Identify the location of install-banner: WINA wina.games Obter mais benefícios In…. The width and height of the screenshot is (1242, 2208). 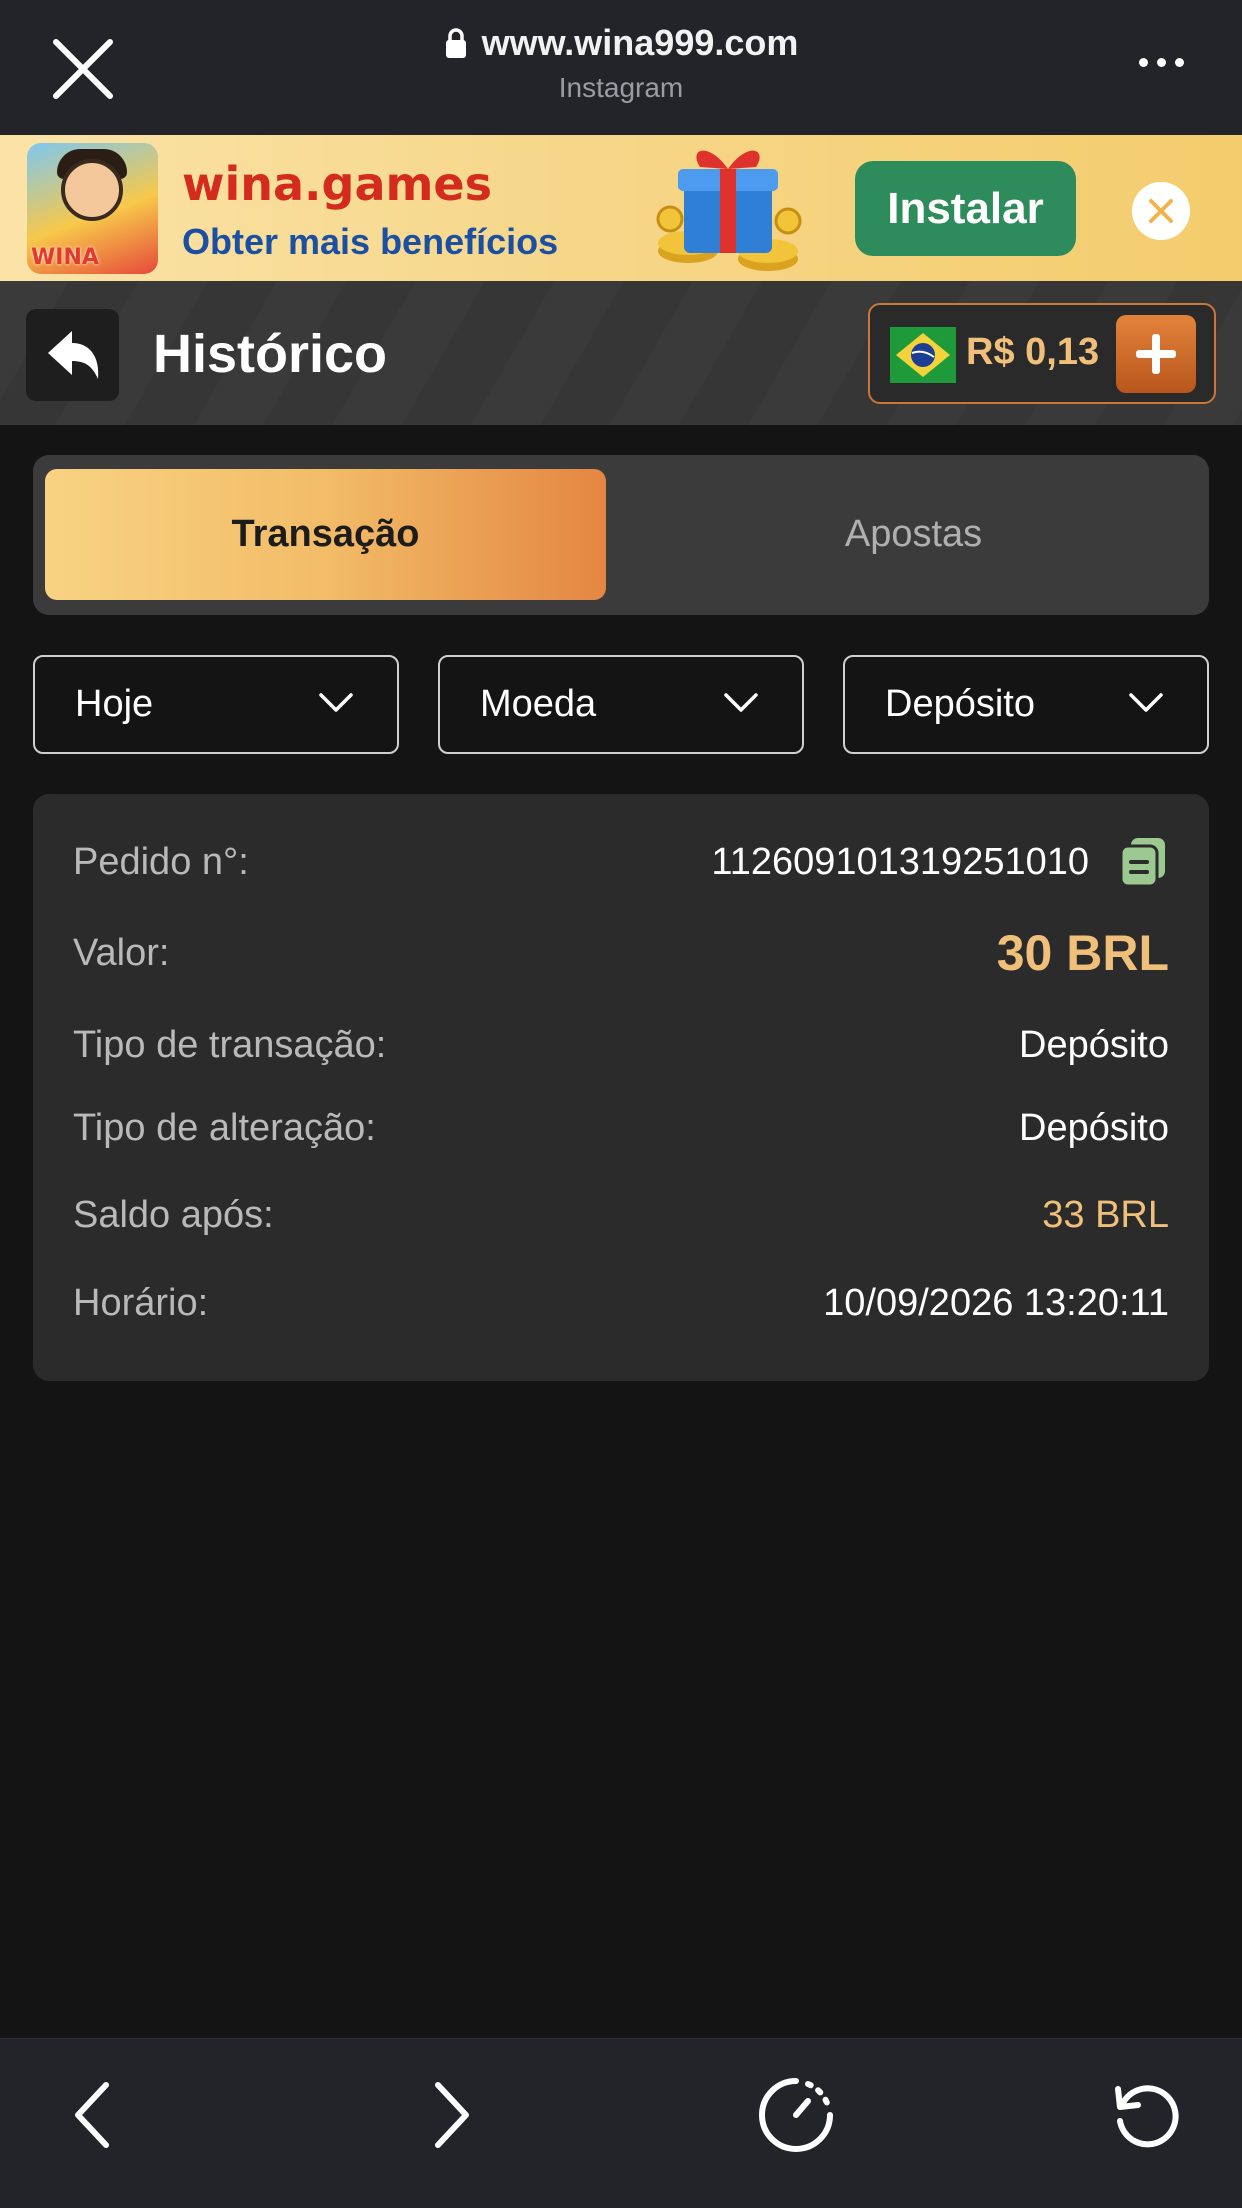
(621, 208).